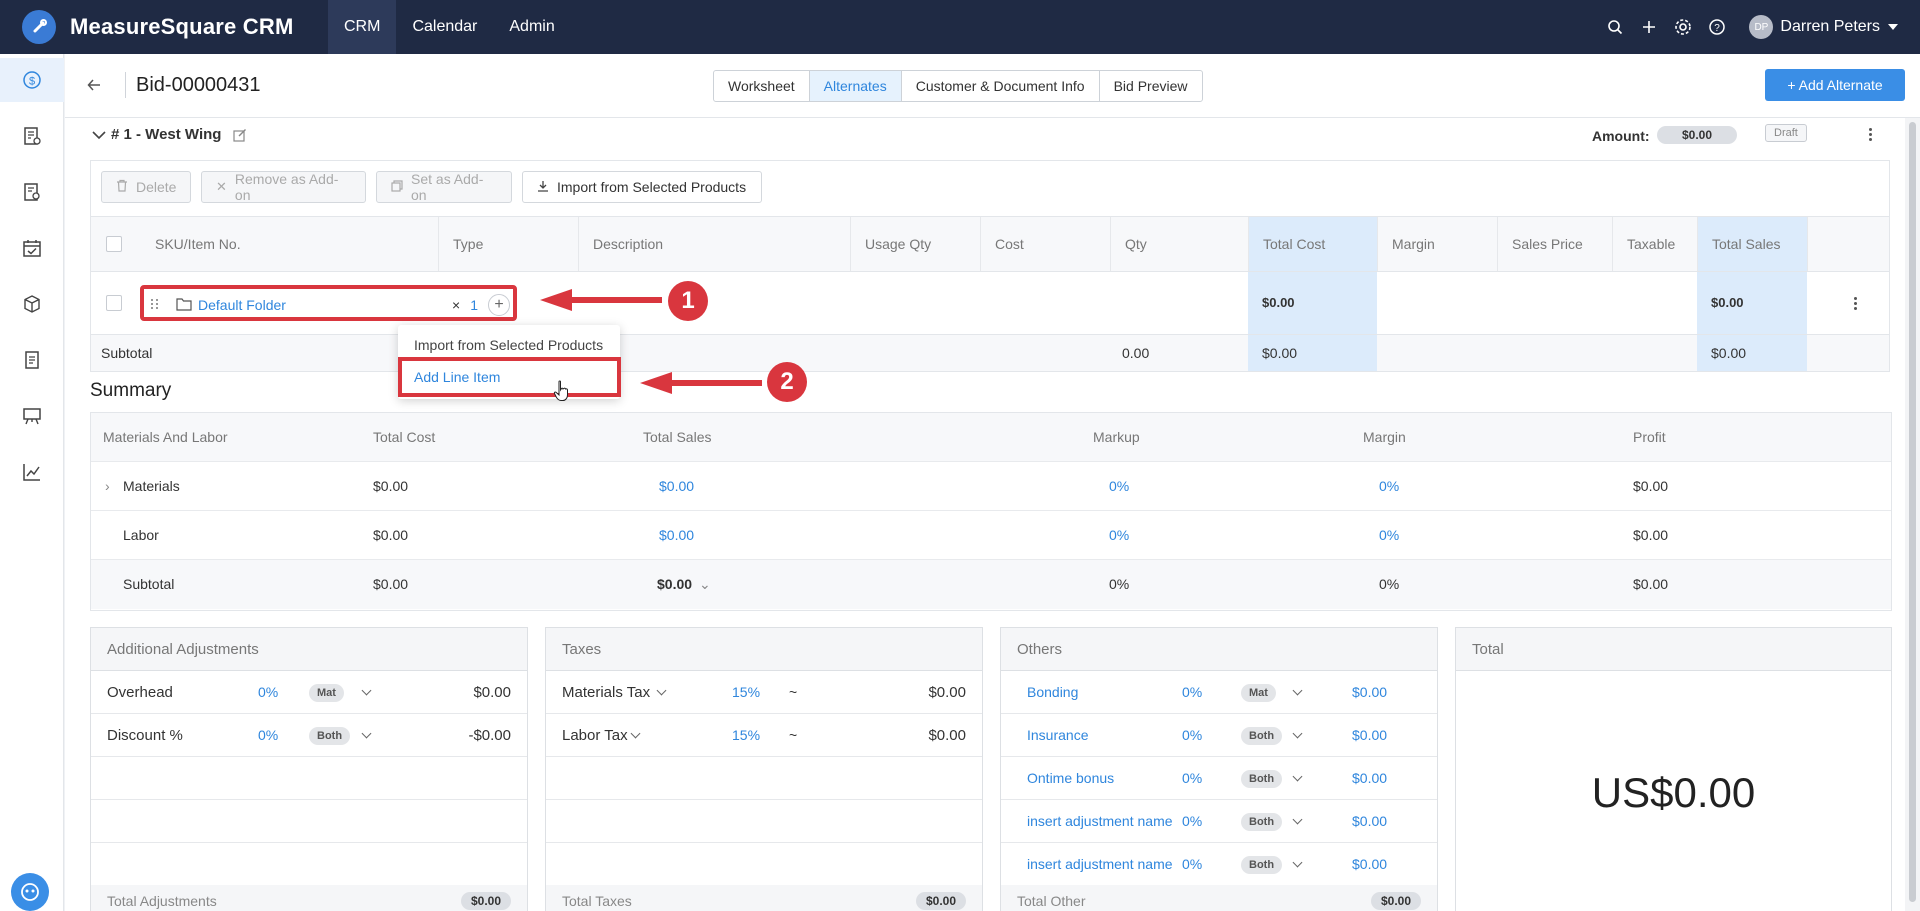 This screenshot has width=1920, height=911. Describe the element at coordinates (114, 244) in the screenshot. I see `select-all-checkbox` at that location.